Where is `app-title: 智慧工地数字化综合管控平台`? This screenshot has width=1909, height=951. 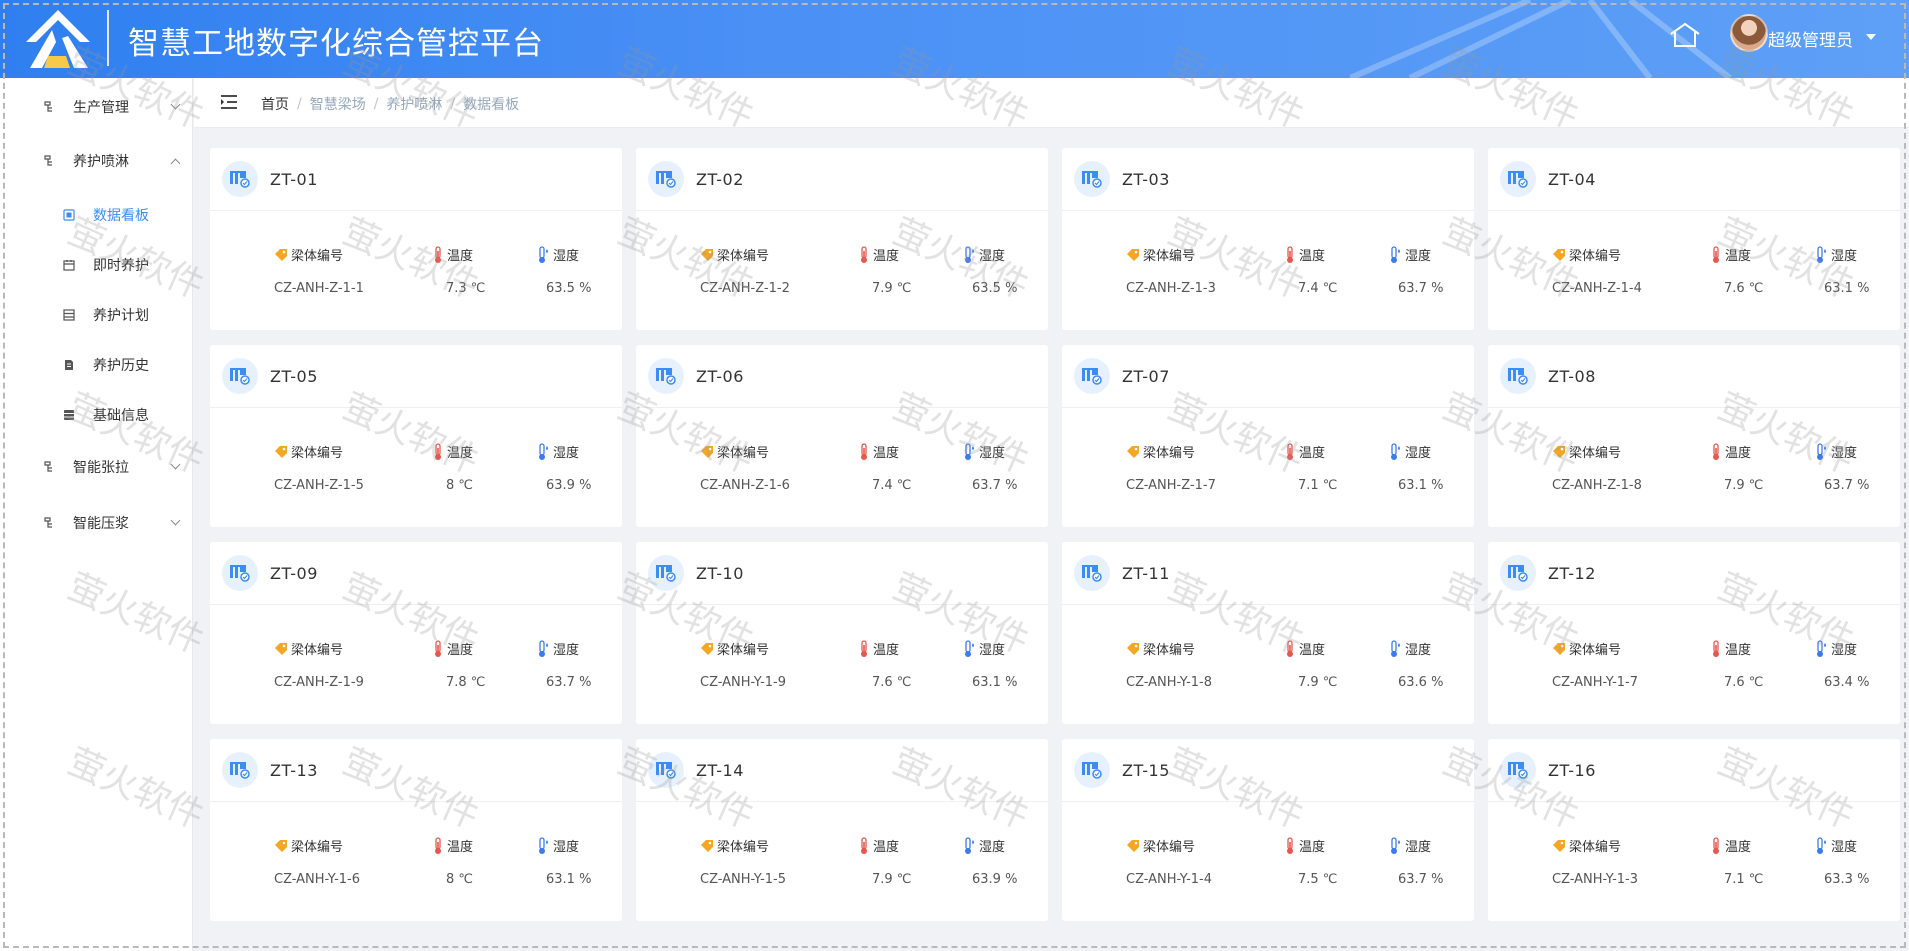 app-title: 智慧工地数字化综合管控平台 is located at coordinates (336, 44).